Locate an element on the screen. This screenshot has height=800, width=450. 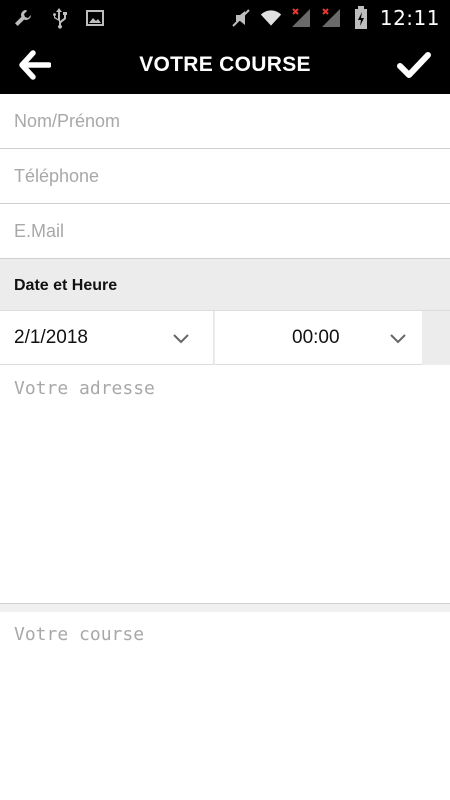
divider is located at coordinates (225, 608).